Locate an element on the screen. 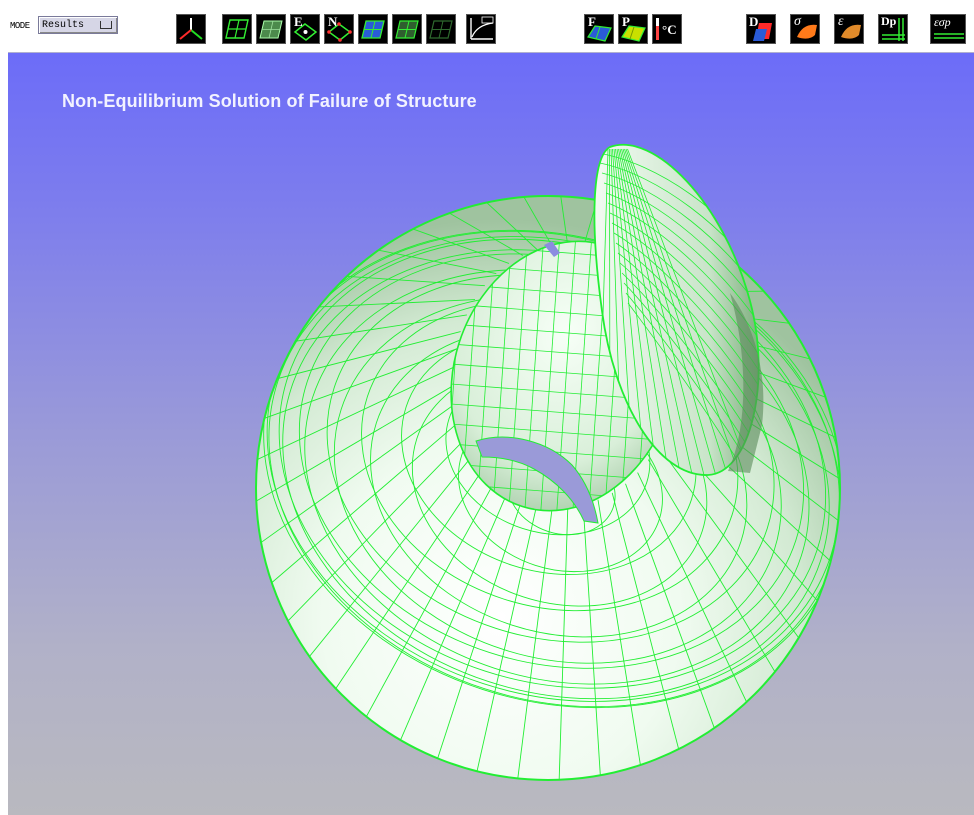 This screenshot has width=974, height=815. hidden-mesh-icon is located at coordinates (407, 29).